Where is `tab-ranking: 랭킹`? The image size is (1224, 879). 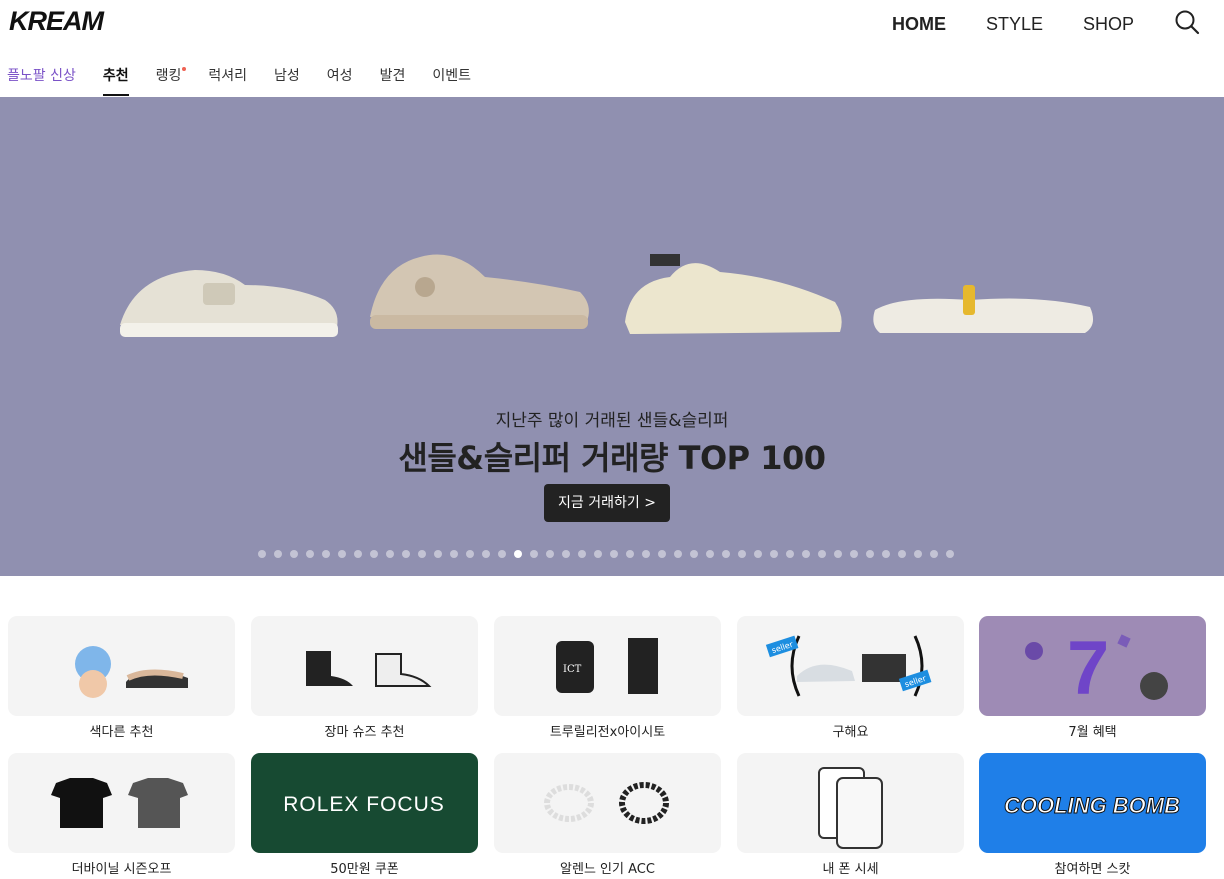
tab-ranking: 랭킹 is located at coordinates (171, 78).